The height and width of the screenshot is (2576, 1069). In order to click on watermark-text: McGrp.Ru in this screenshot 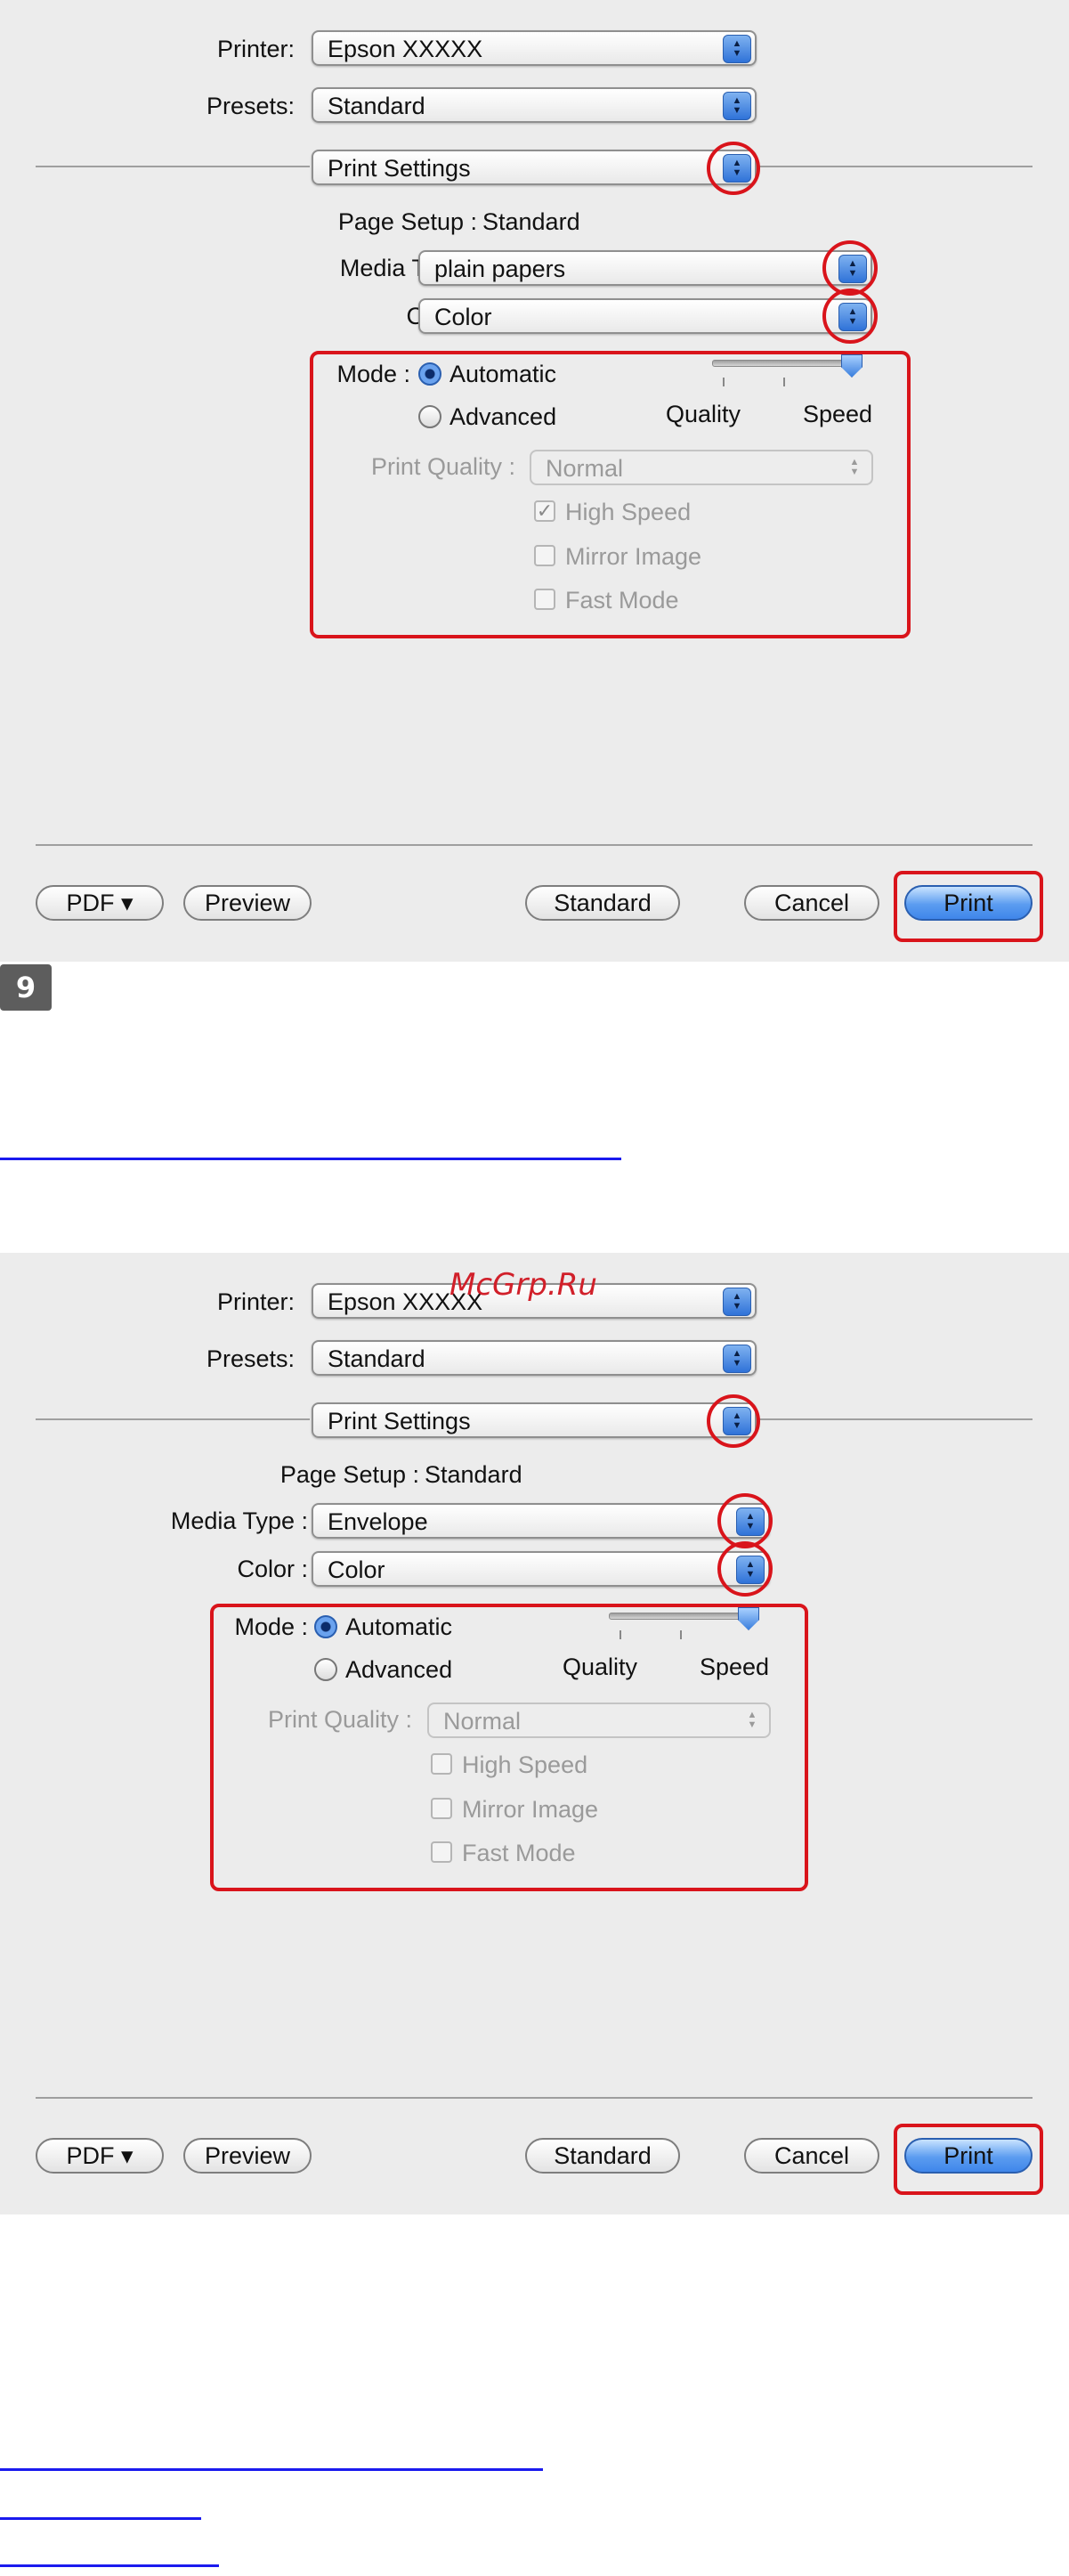, I will do `click(523, 1285)`.